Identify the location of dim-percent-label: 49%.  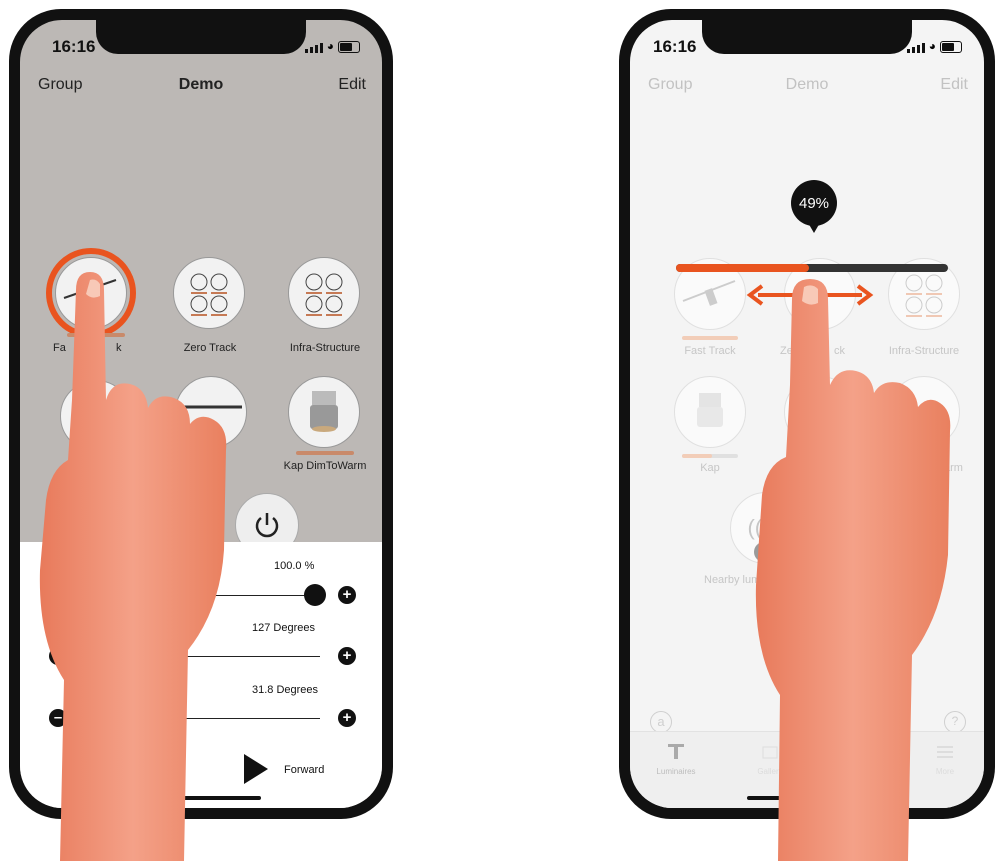
(814, 203).